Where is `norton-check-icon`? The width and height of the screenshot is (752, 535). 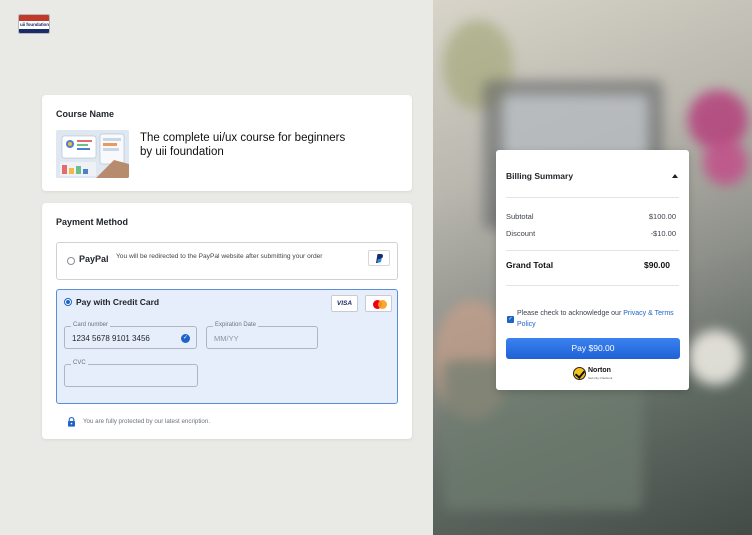
norton-check-icon is located at coordinates (579, 373).